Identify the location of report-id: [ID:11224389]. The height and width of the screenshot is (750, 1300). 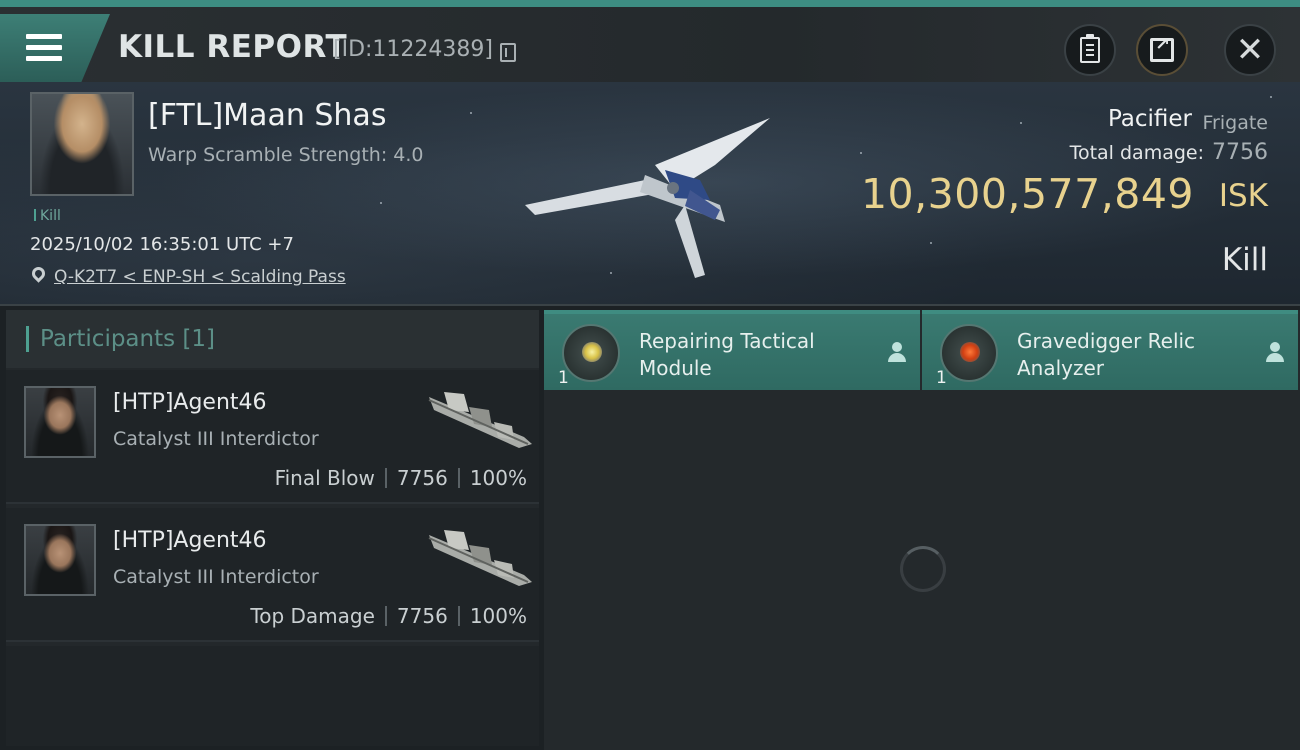
(413, 49).